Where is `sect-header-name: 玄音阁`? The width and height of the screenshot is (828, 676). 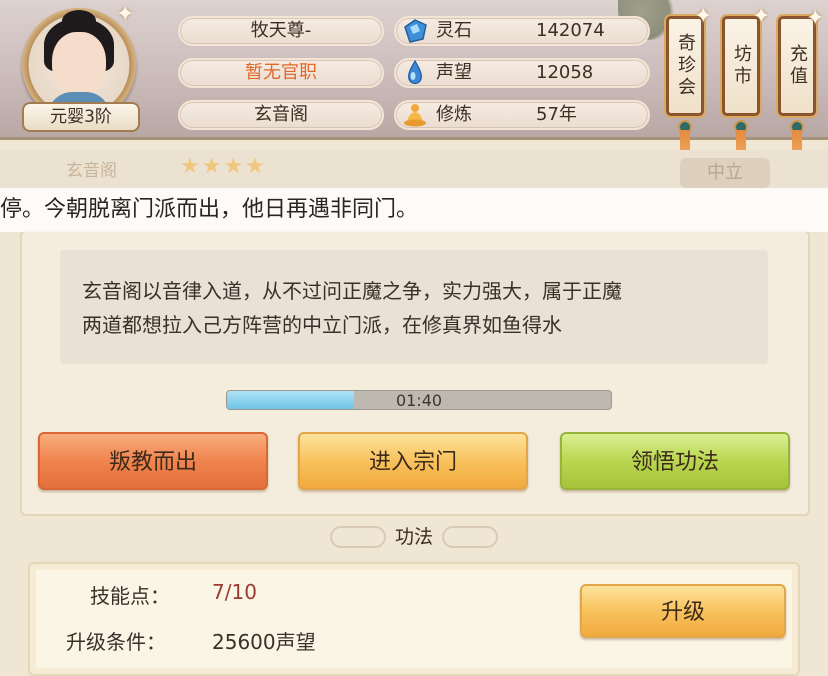 sect-header-name: 玄音阁 is located at coordinates (91, 171).